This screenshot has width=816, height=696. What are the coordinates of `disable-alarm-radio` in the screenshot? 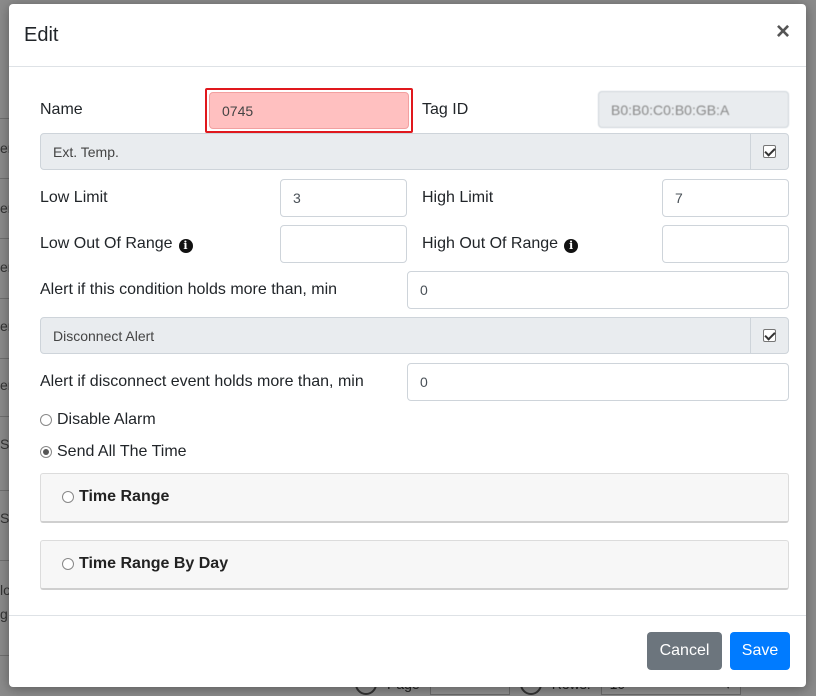 It's located at (46, 420).